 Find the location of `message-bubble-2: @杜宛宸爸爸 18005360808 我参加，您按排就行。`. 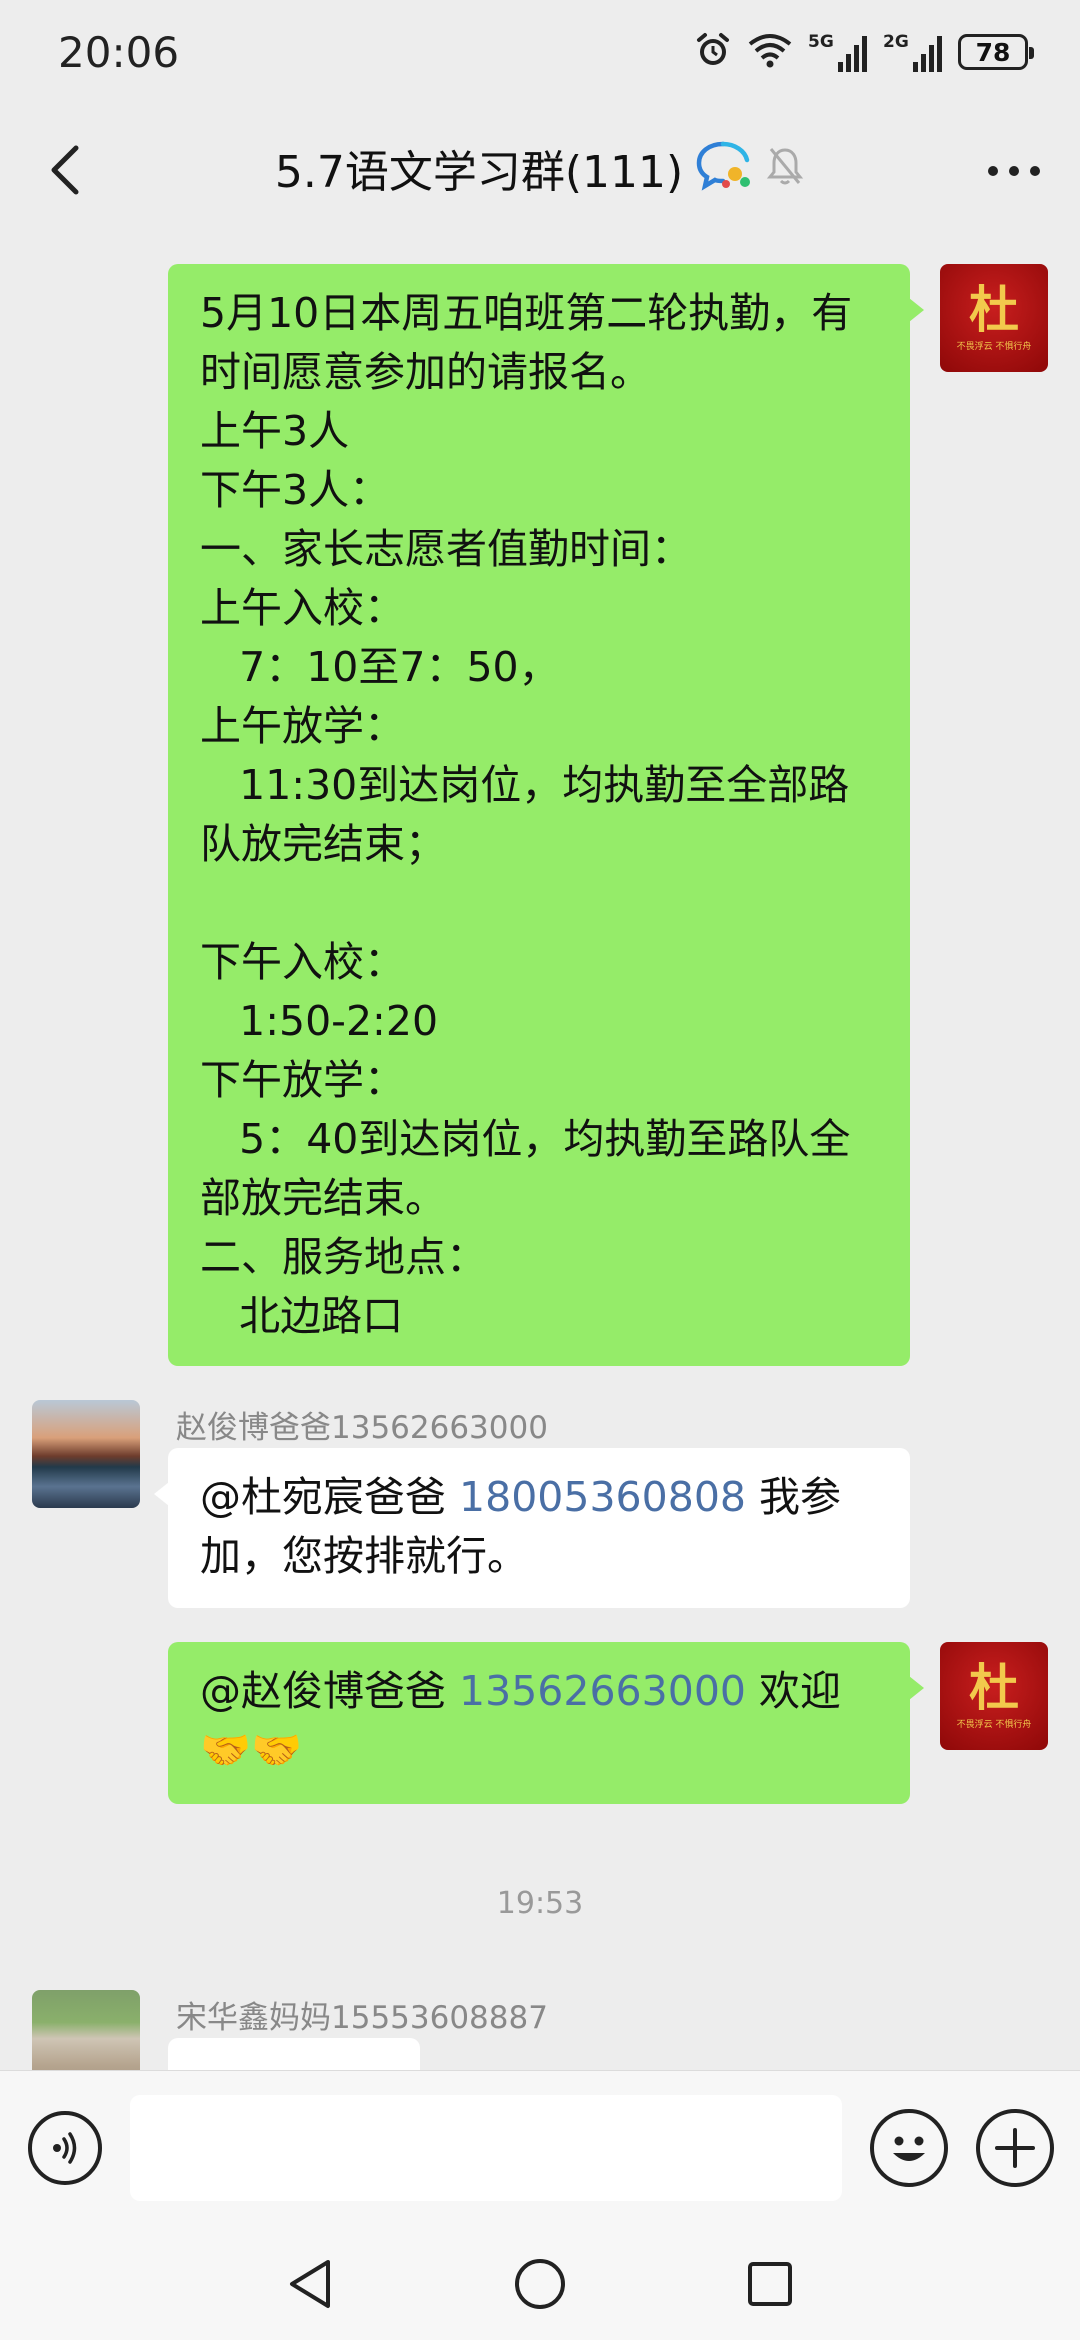

message-bubble-2: @杜宛宸爸爸 18005360808 我参加，您按排就行。 is located at coordinates (532, 1528).